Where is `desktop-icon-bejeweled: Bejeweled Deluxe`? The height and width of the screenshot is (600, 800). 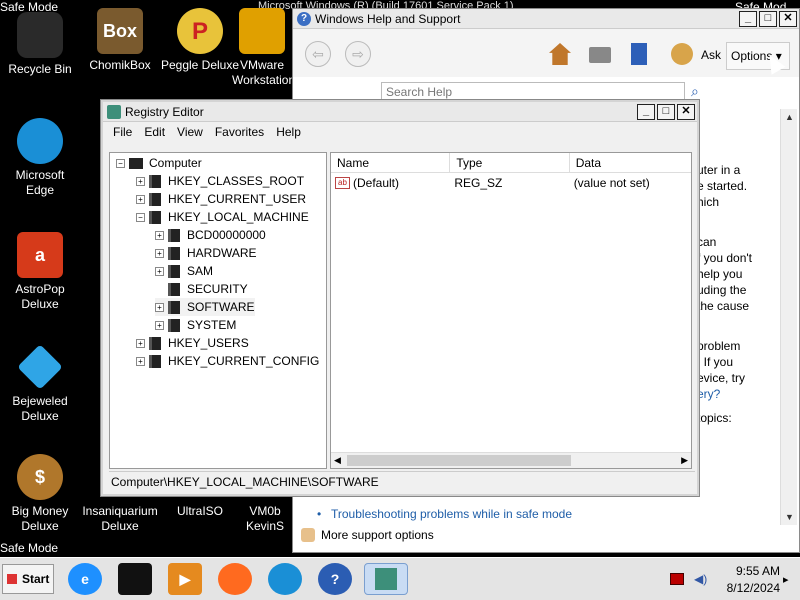
desktop-icon-bejeweled: Bejeweled Deluxe is located at coordinates (40, 384).